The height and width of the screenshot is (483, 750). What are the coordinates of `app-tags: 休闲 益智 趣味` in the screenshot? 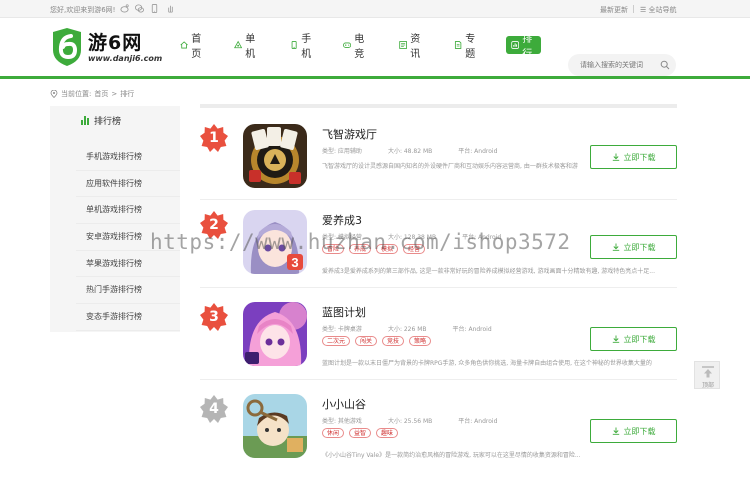 It's located at (362, 433).